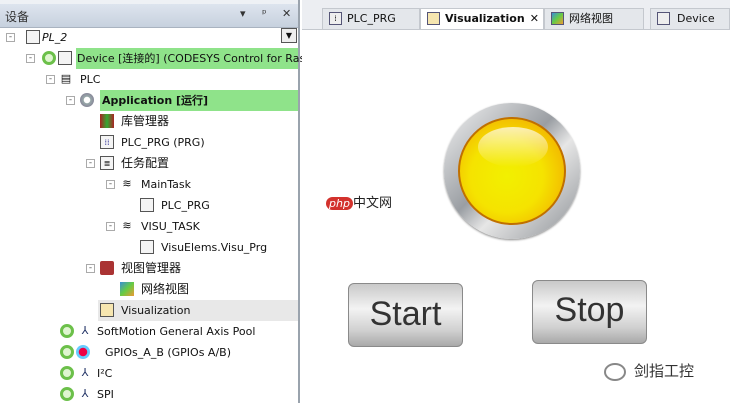 The height and width of the screenshot is (405, 730). What do you see at coordinates (534, 19) in the screenshot?
I see `close-tab-icon: ✕` at bounding box center [534, 19].